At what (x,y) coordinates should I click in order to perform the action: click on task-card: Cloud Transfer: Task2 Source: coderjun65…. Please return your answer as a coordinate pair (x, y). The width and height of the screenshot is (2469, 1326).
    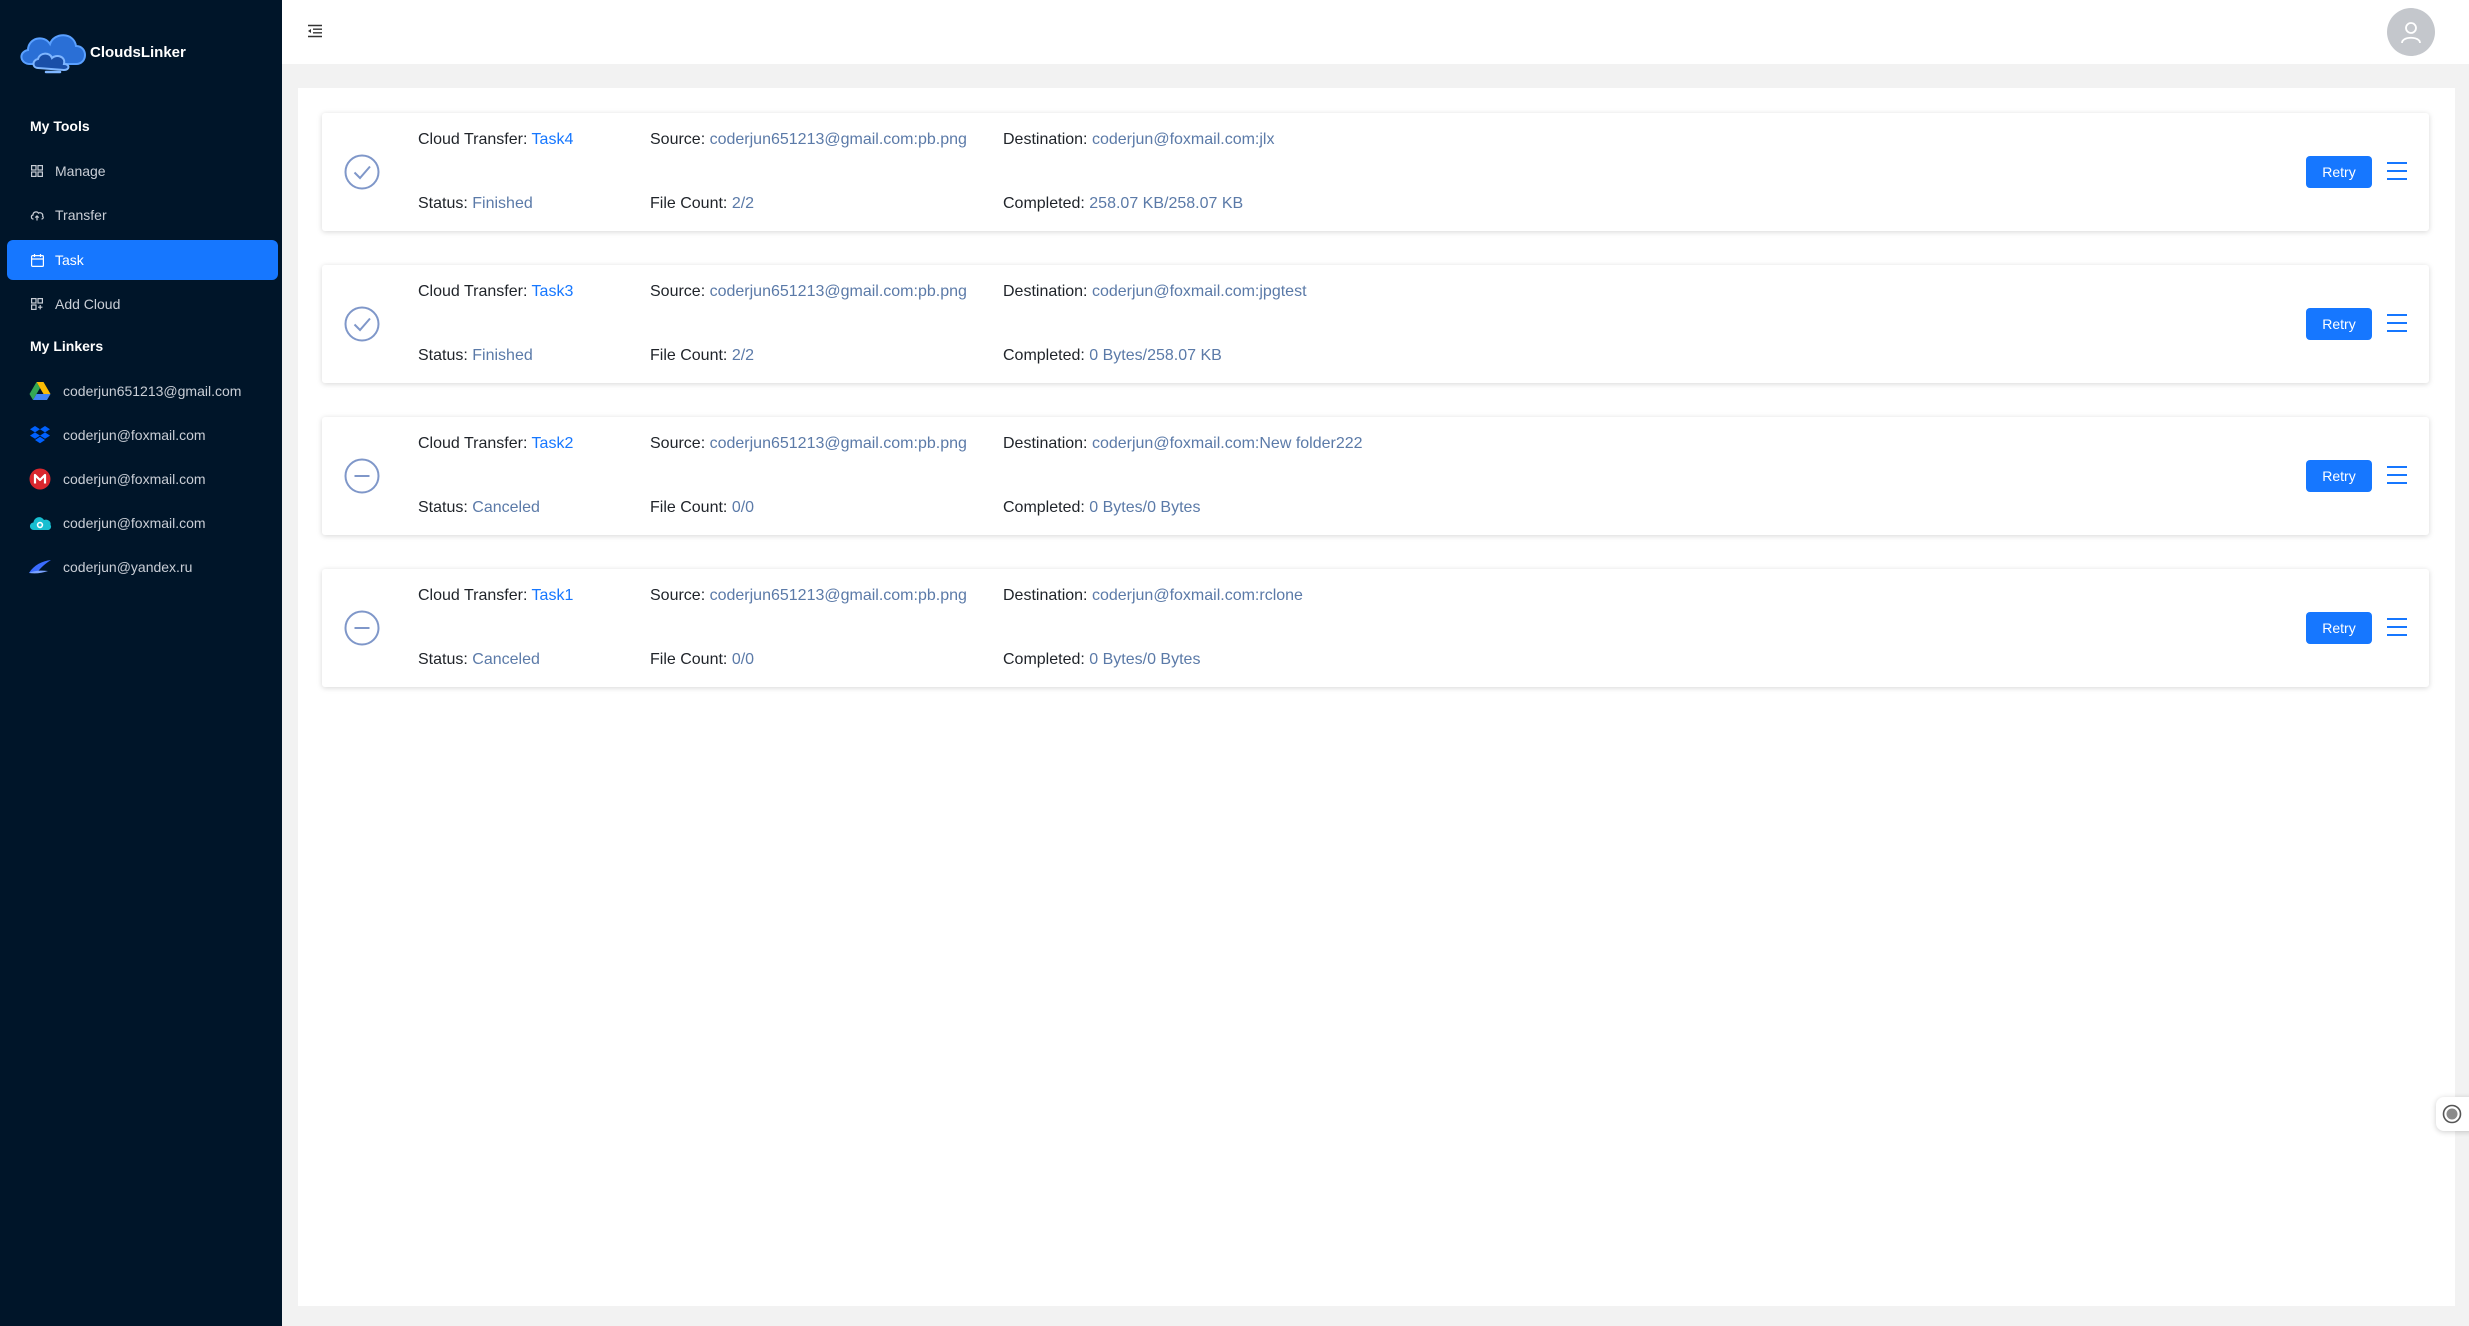
    Looking at the image, I should click on (1375, 476).